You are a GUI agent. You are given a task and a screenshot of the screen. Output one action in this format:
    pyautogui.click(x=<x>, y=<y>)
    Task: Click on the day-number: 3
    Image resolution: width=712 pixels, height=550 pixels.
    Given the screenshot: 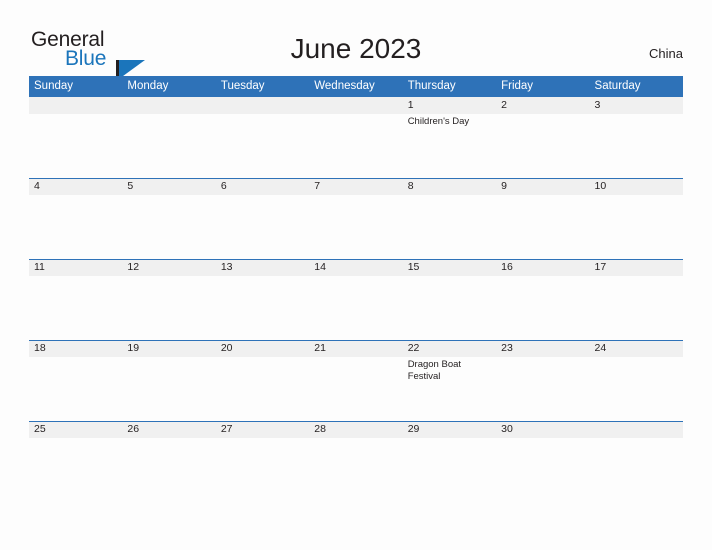 What is the action you would take?
    pyautogui.click(x=597, y=105)
    